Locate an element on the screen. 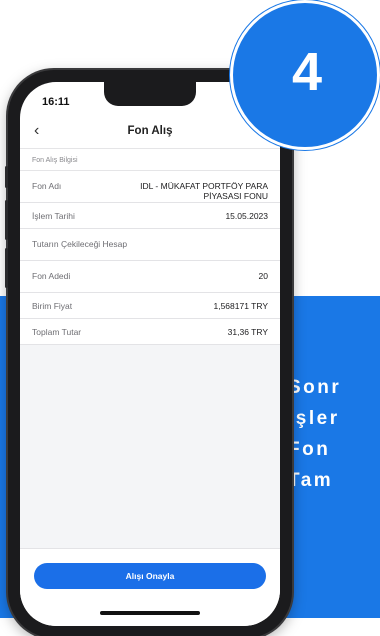 The height and width of the screenshot is (636, 380). navigation-bar: ‹ Fon Alış is located at coordinates (150, 132).